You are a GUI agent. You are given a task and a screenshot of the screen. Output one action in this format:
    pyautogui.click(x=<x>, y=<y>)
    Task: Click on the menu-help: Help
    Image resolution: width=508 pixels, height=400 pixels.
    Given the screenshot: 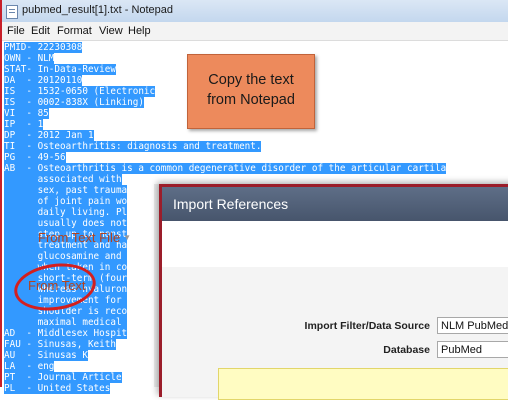 What is the action you would take?
    pyautogui.click(x=139, y=31)
    